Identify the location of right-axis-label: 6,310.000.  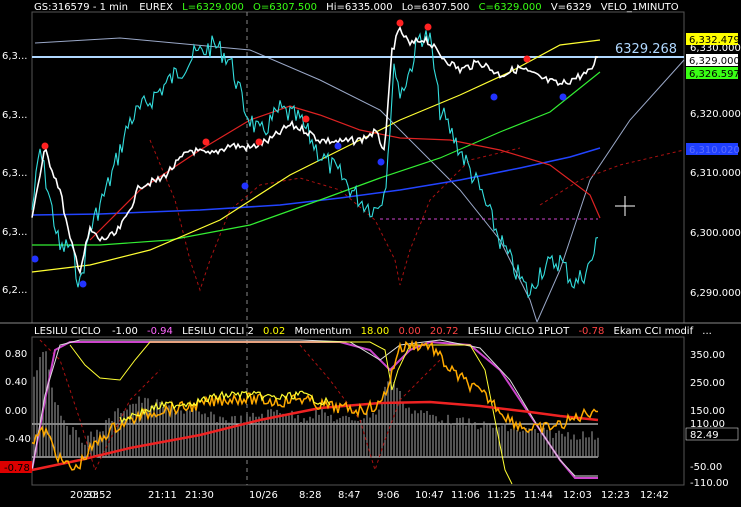
(715, 173).